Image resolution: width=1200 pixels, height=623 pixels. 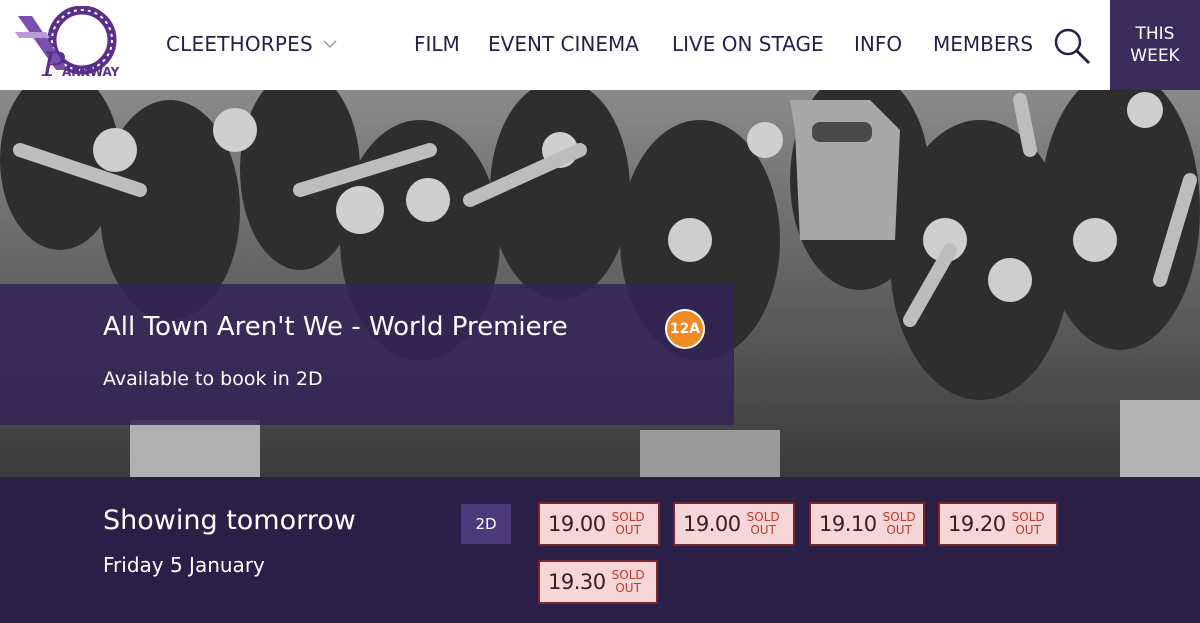 I want to click on logo-icon: P ARKWAY, so click(x=67, y=45).